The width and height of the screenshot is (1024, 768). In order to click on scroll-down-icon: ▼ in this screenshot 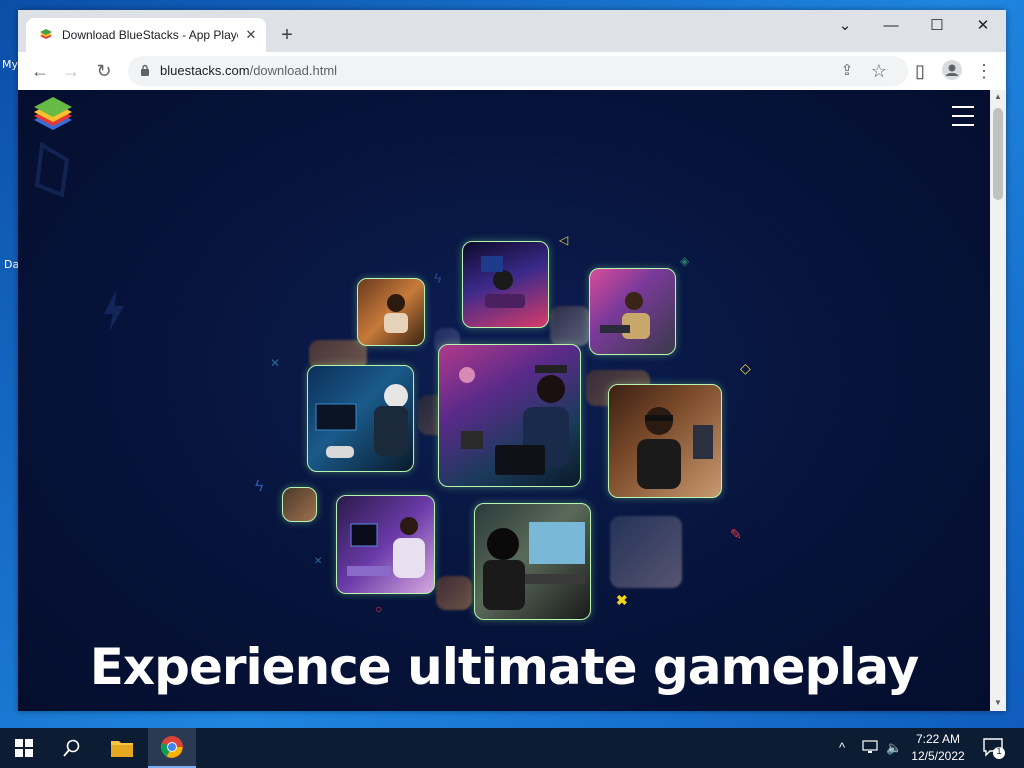, I will do `click(998, 703)`.